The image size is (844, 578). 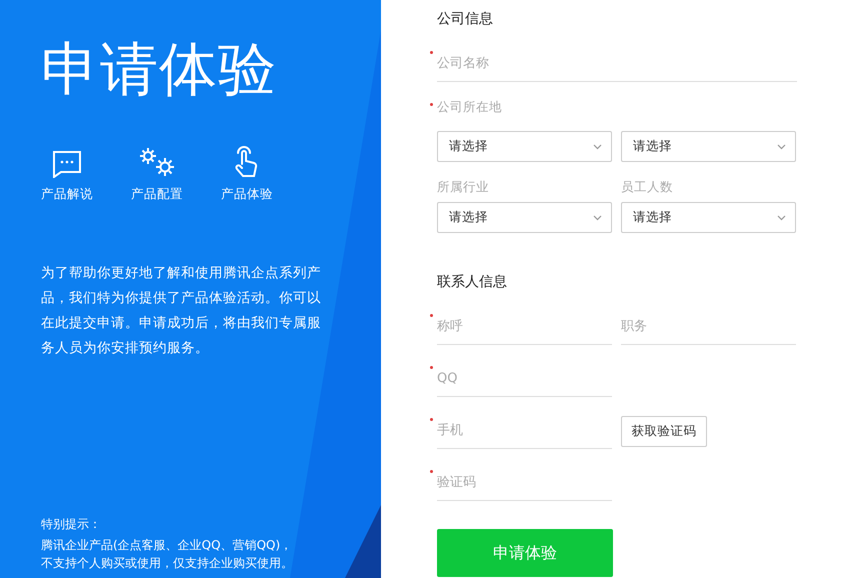 I want to click on gears-icon, so click(x=157, y=162).